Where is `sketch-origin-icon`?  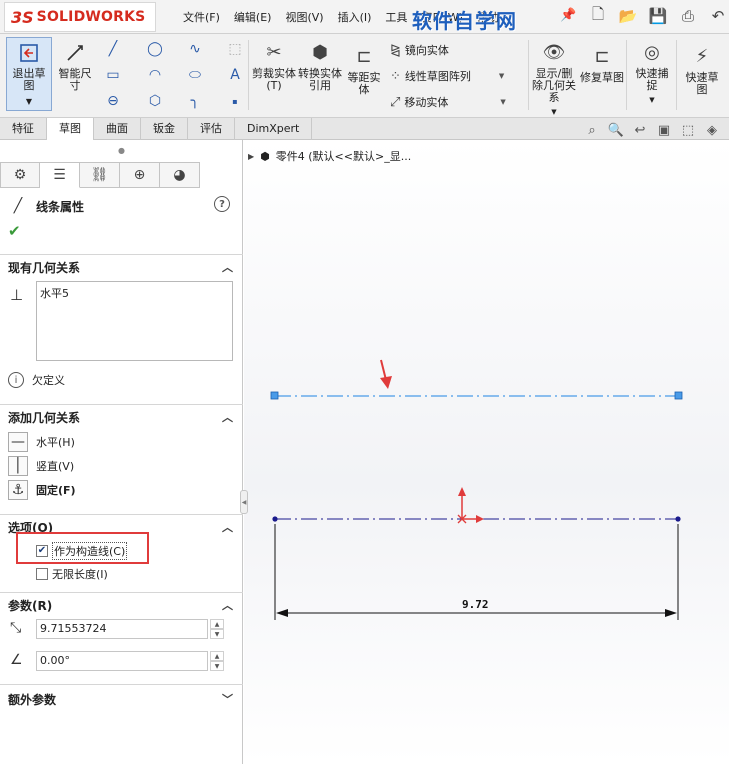 sketch-origin-icon is located at coordinates (470, 505).